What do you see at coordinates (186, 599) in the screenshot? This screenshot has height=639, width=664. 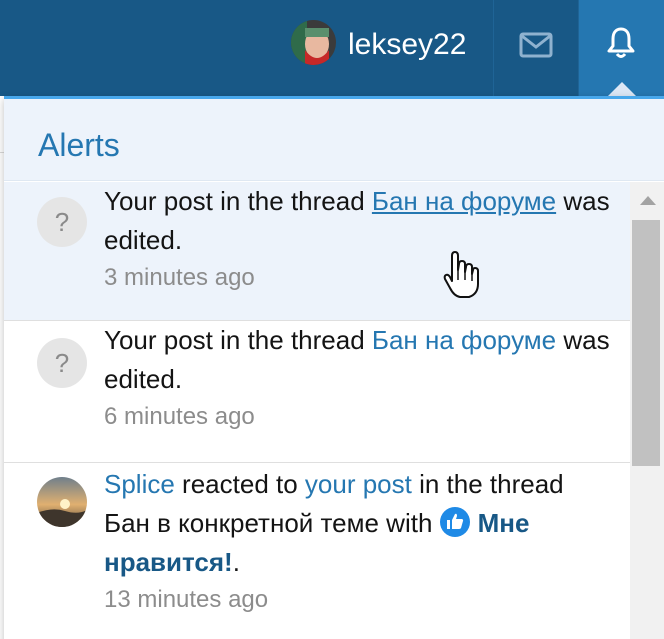 I see `alert-time: 13 minutes ago` at bounding box center [186, 599].